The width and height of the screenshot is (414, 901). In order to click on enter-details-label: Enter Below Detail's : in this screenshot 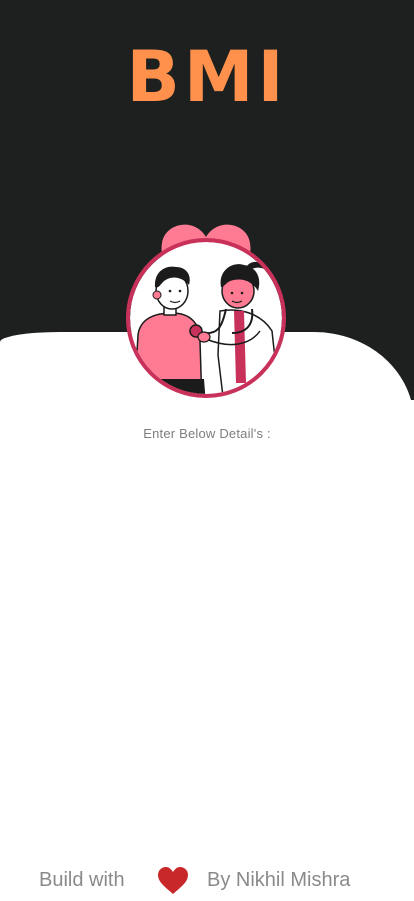, I will do `click(207, 433)`.